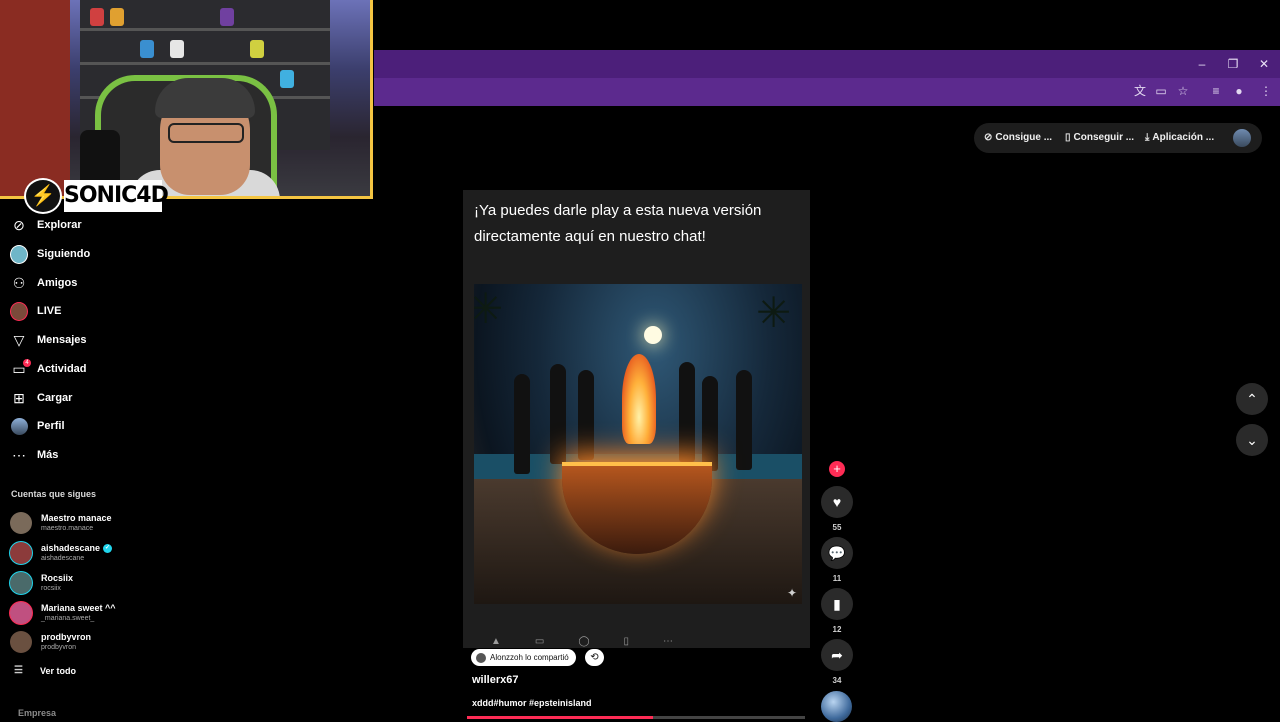 This screenshot has height=722, width=1280. What do you see at coordinates (1140, 91) in the screenshot?
I see `translate-icon: 文` at bounding box center [1140, 91].